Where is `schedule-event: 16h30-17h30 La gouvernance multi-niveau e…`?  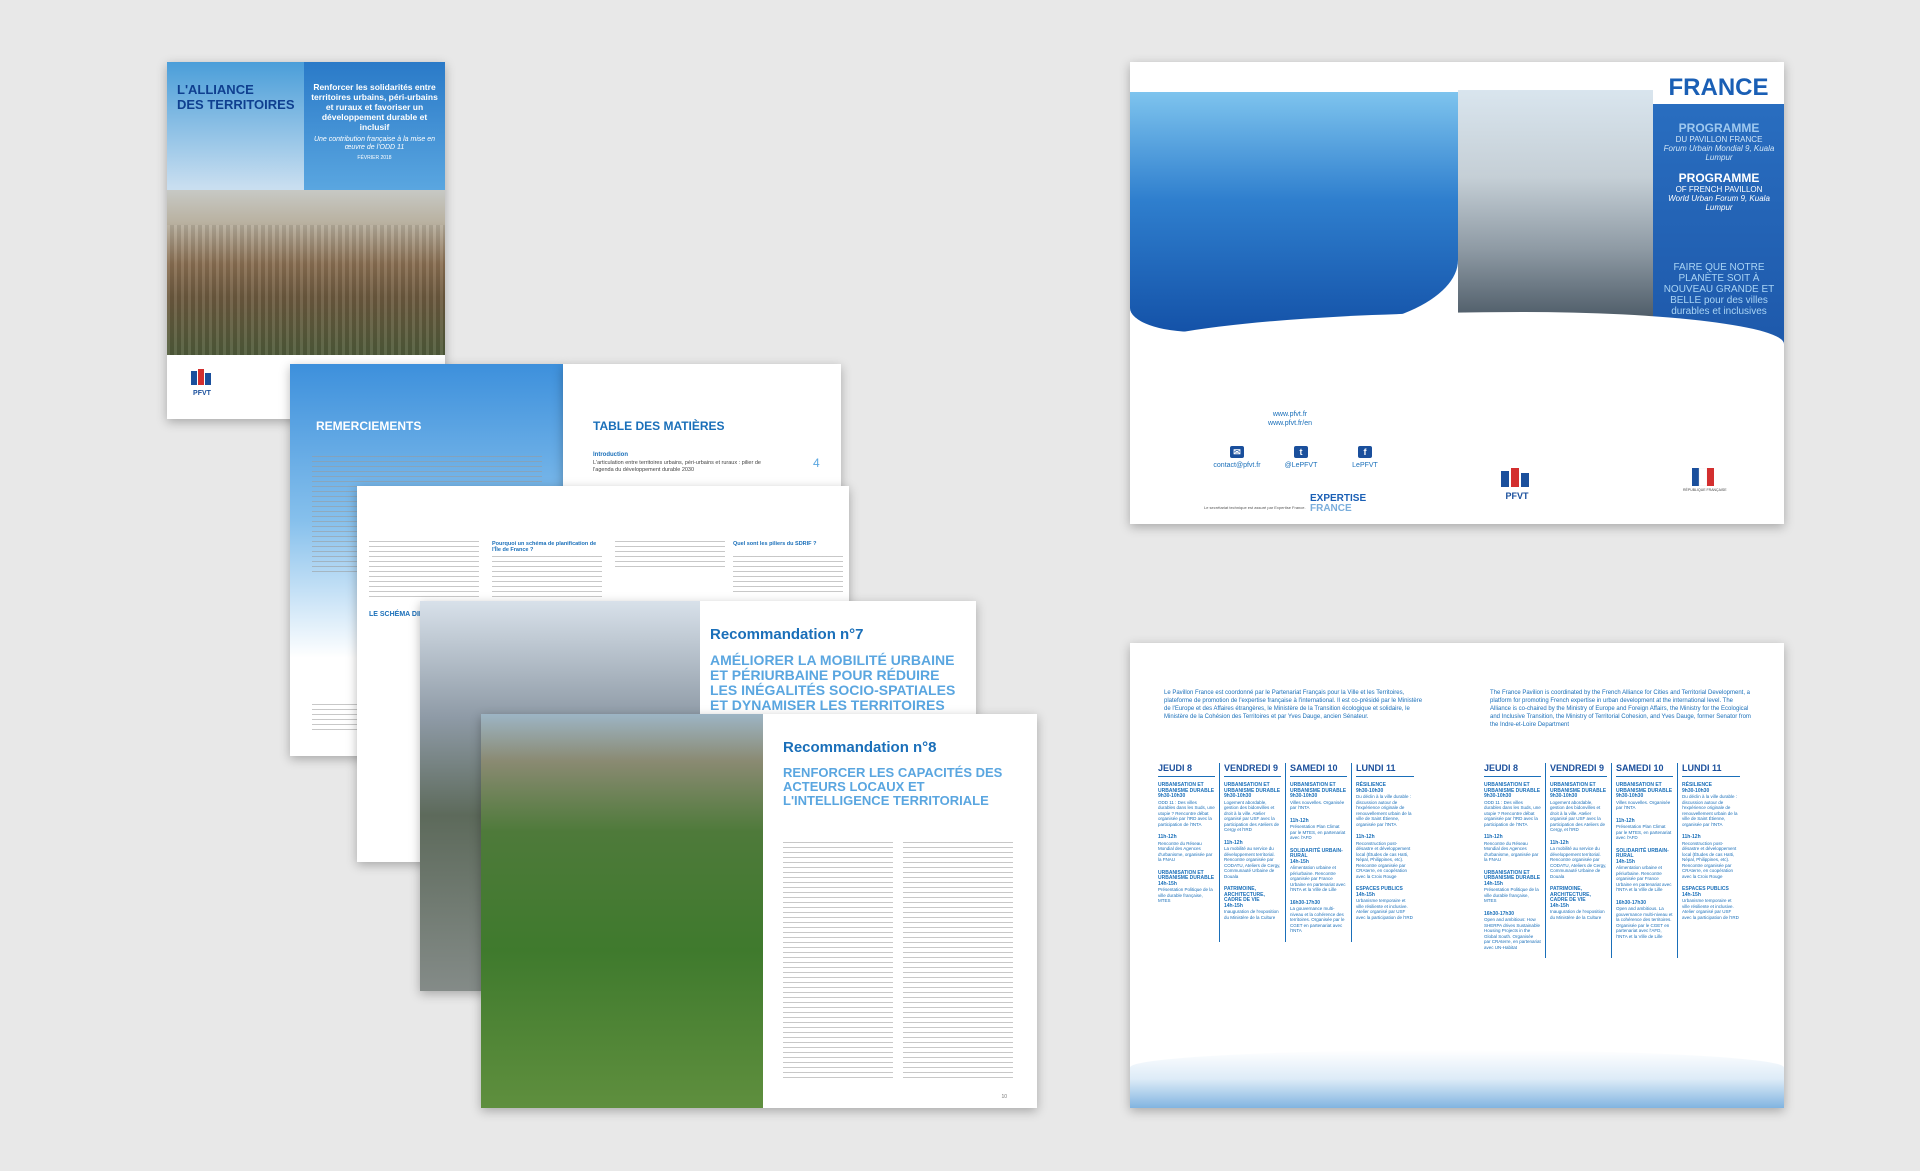 schedule-event: 16h30-17h30 La gouvernance multi-niveau e… is located at coordinates (1318, 917).